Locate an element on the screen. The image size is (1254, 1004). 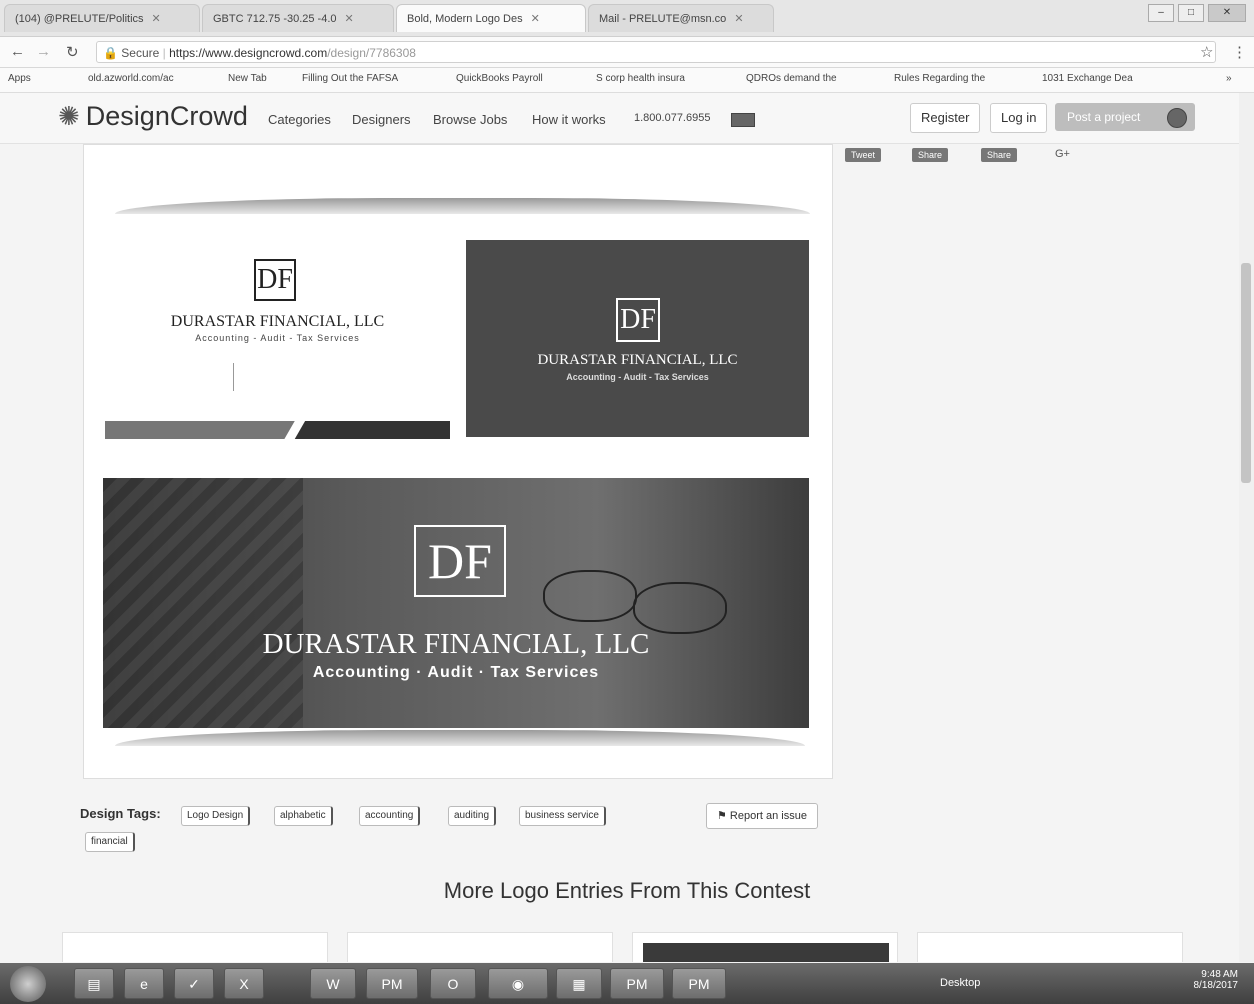
url-path: /design/7786308 is located at coordinates (371, 53).